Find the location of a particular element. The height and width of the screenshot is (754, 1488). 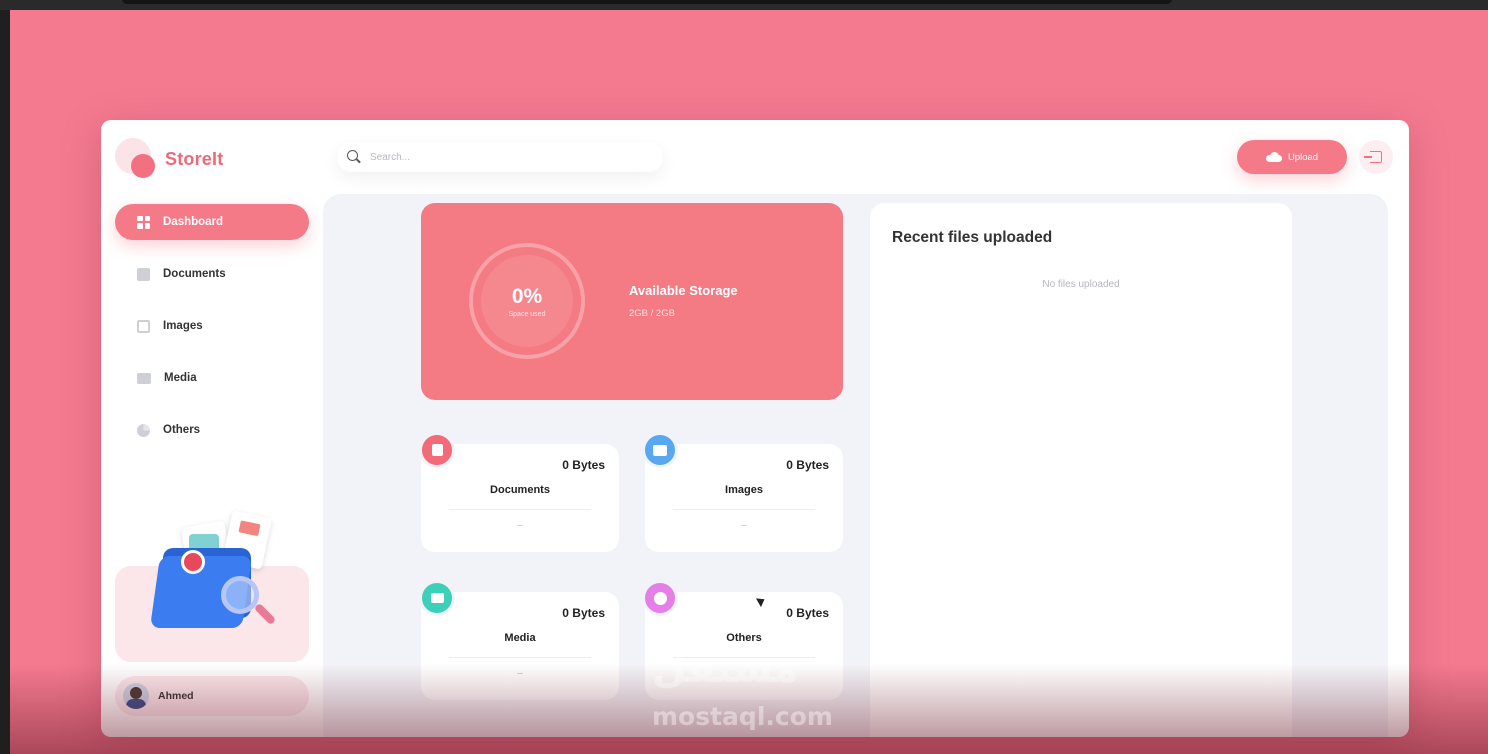

category-title: Documents is located at coordinates (520, 490).